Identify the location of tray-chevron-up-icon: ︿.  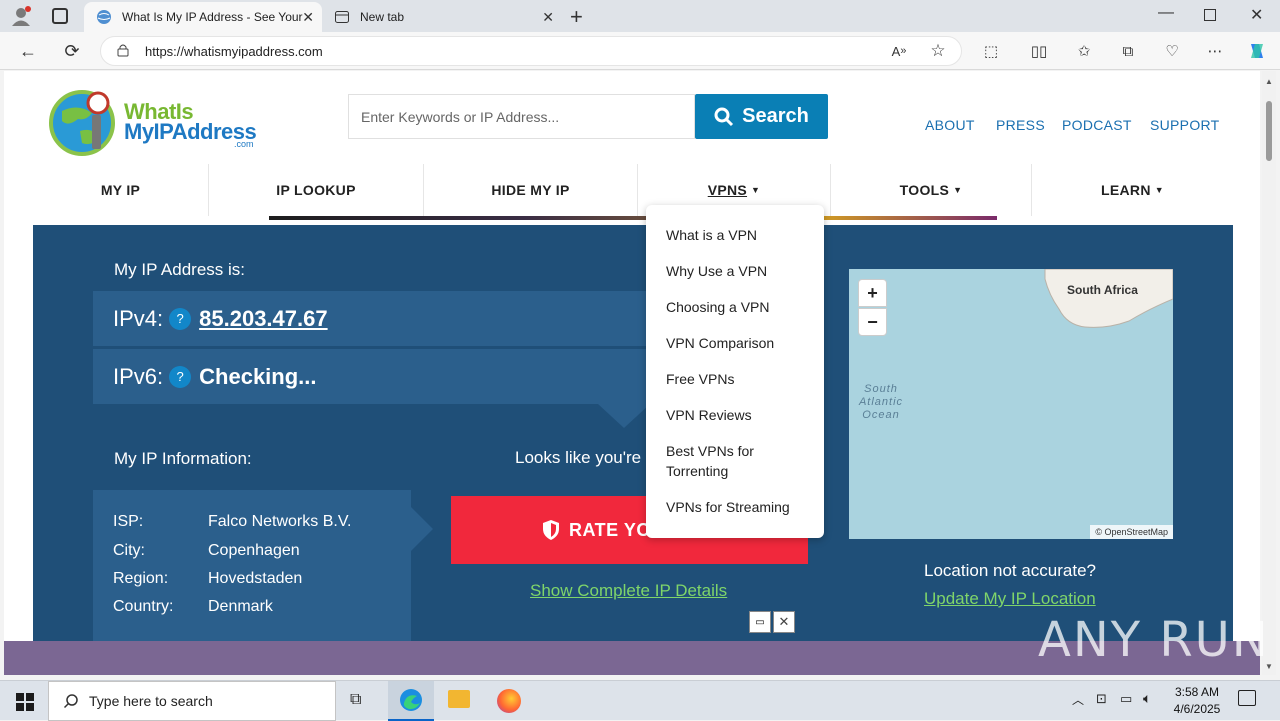
(1078, 699).